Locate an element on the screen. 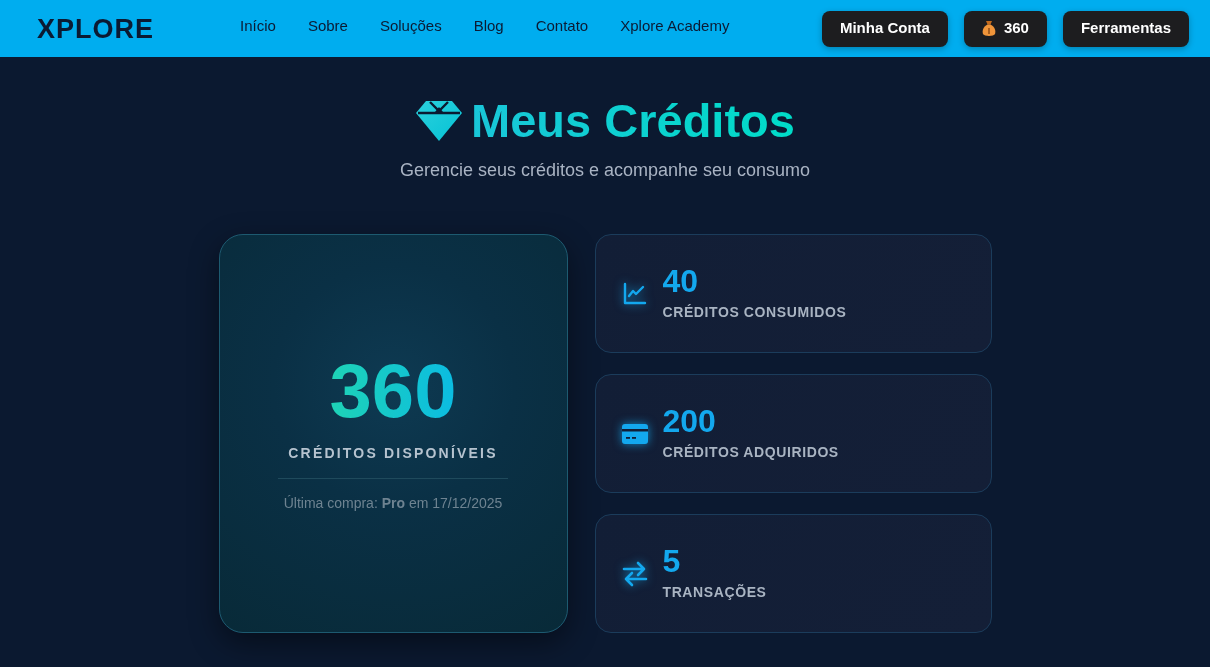  transfer-arrows-icon is located at coordinates (634, 573).